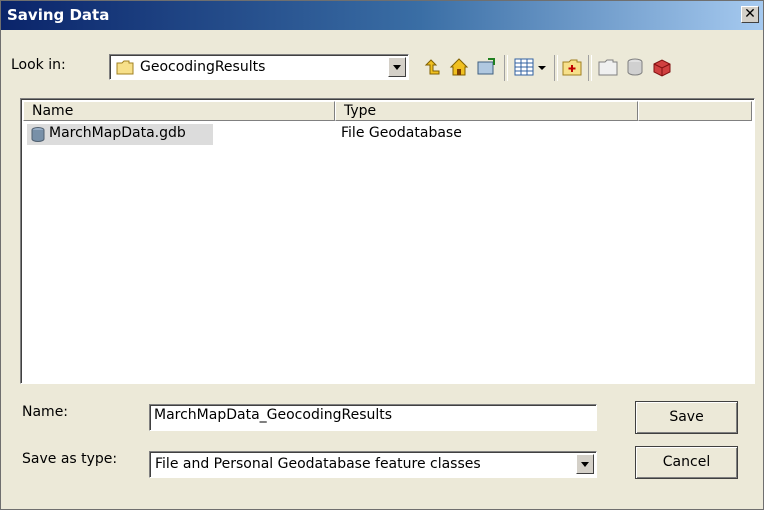  I want to click on connect-folder-icon, so click(486, 67).